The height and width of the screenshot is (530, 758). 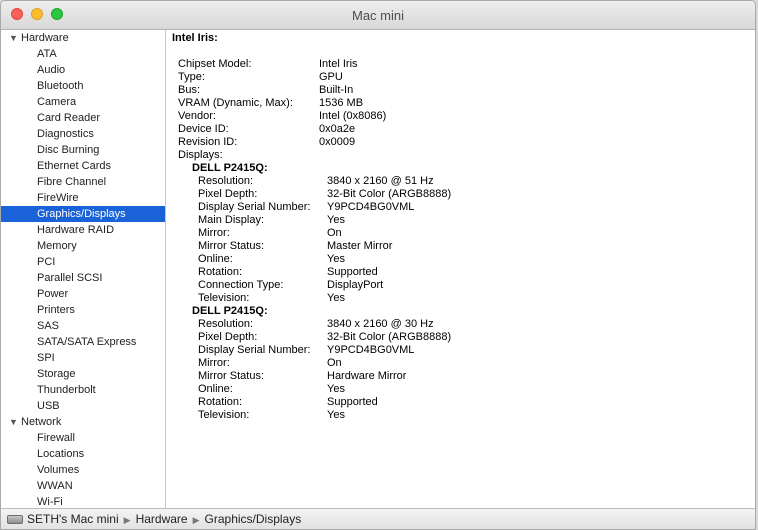 I want to click on display-property-key: Resolution:, so click(x=226, y=181).